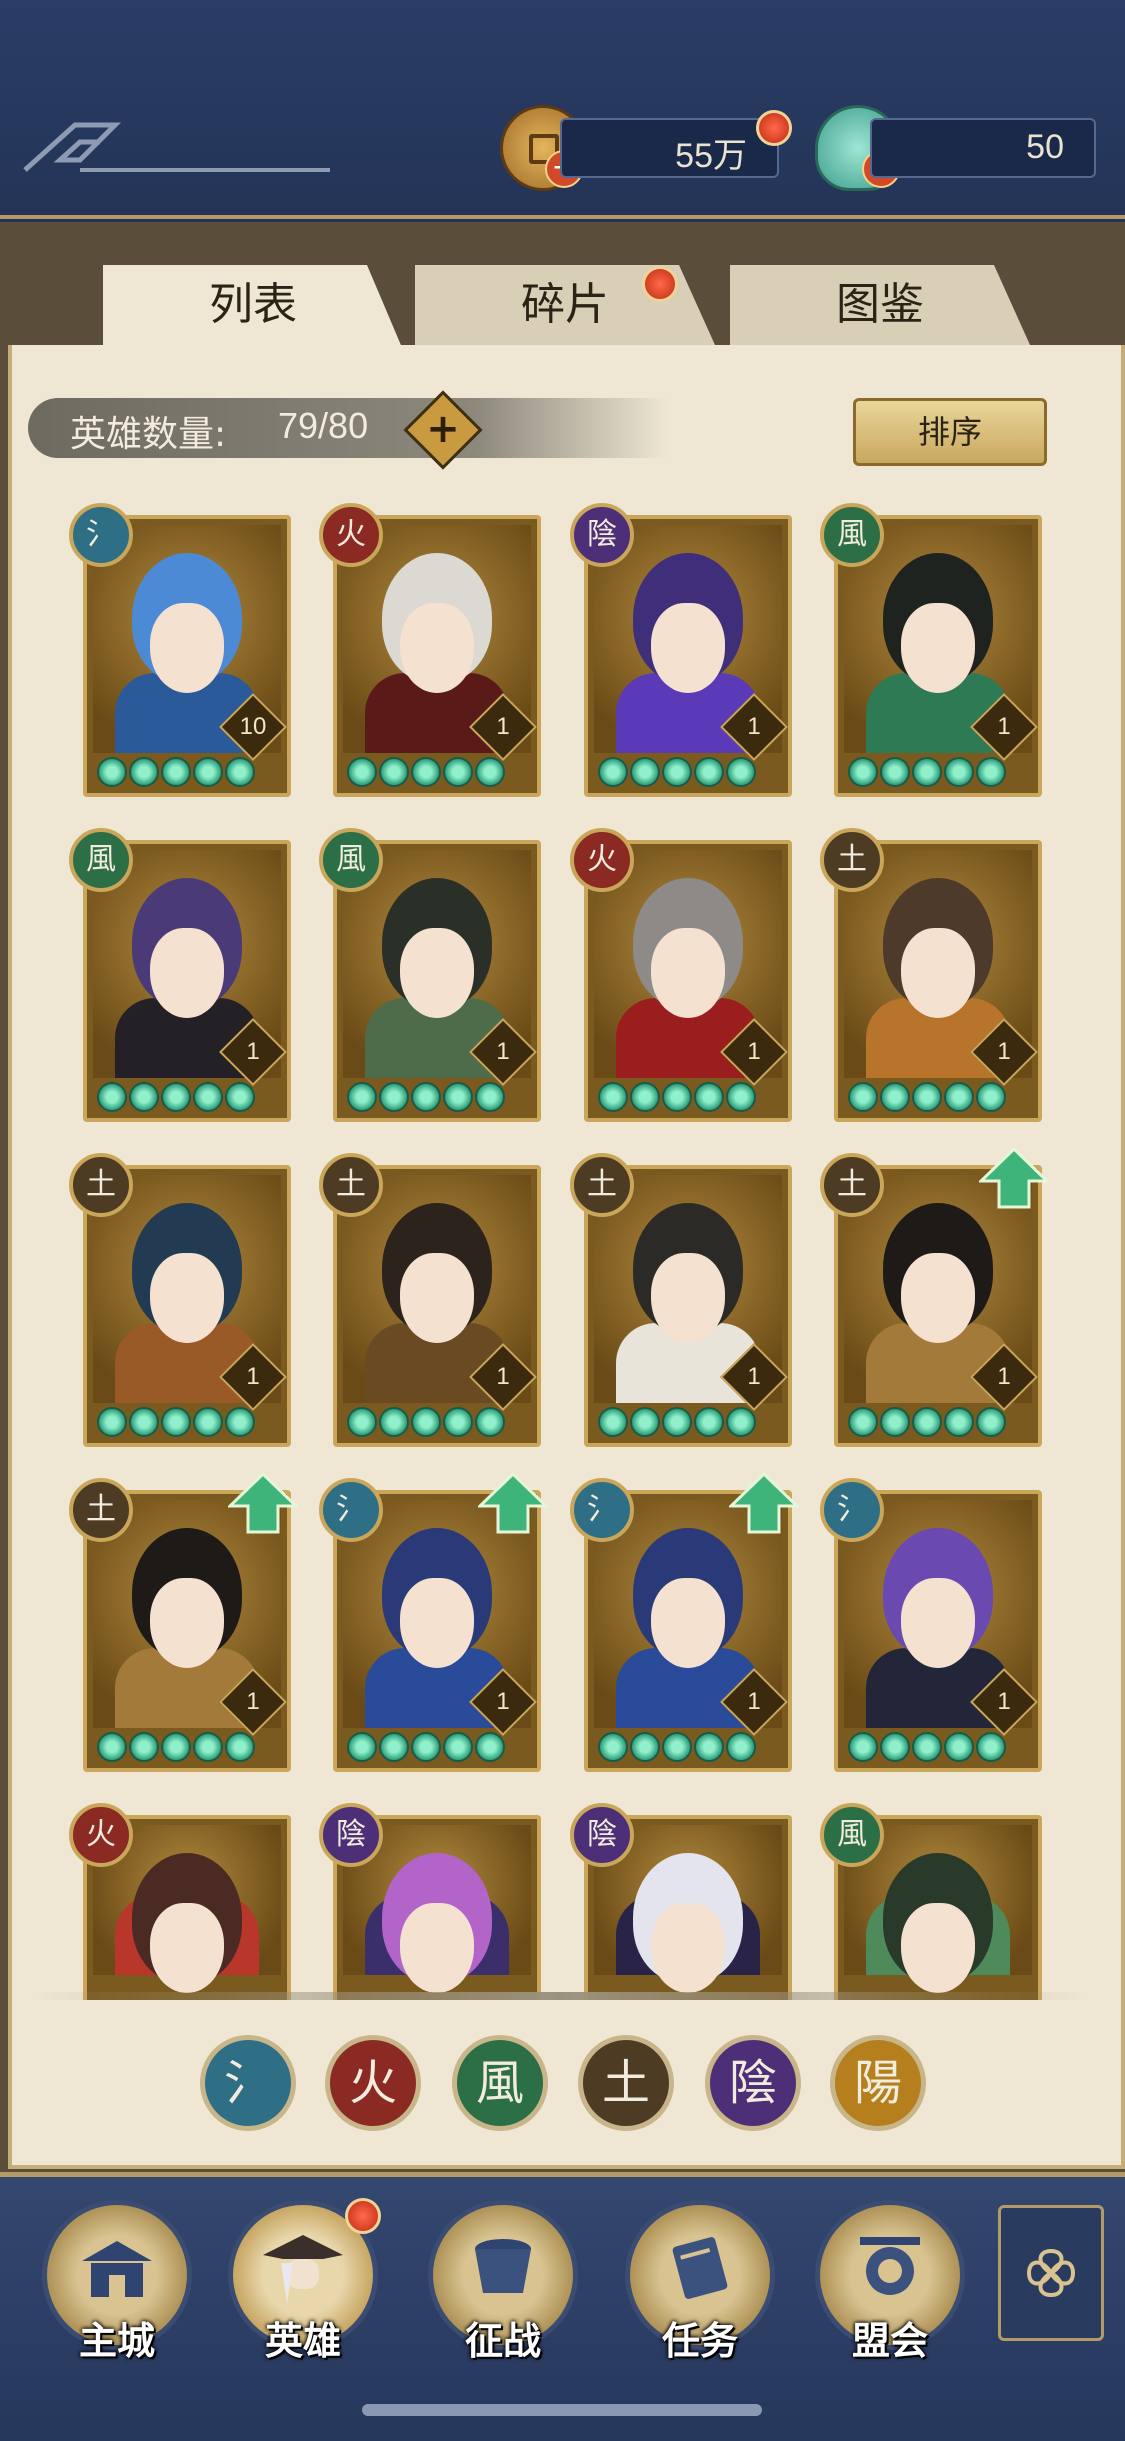 This screenshot has width=1125, height=2441. What do you see at coordinates (562, 2410) in the screenshot?
I see `home-indicator` at bounding box center [562, 2410].